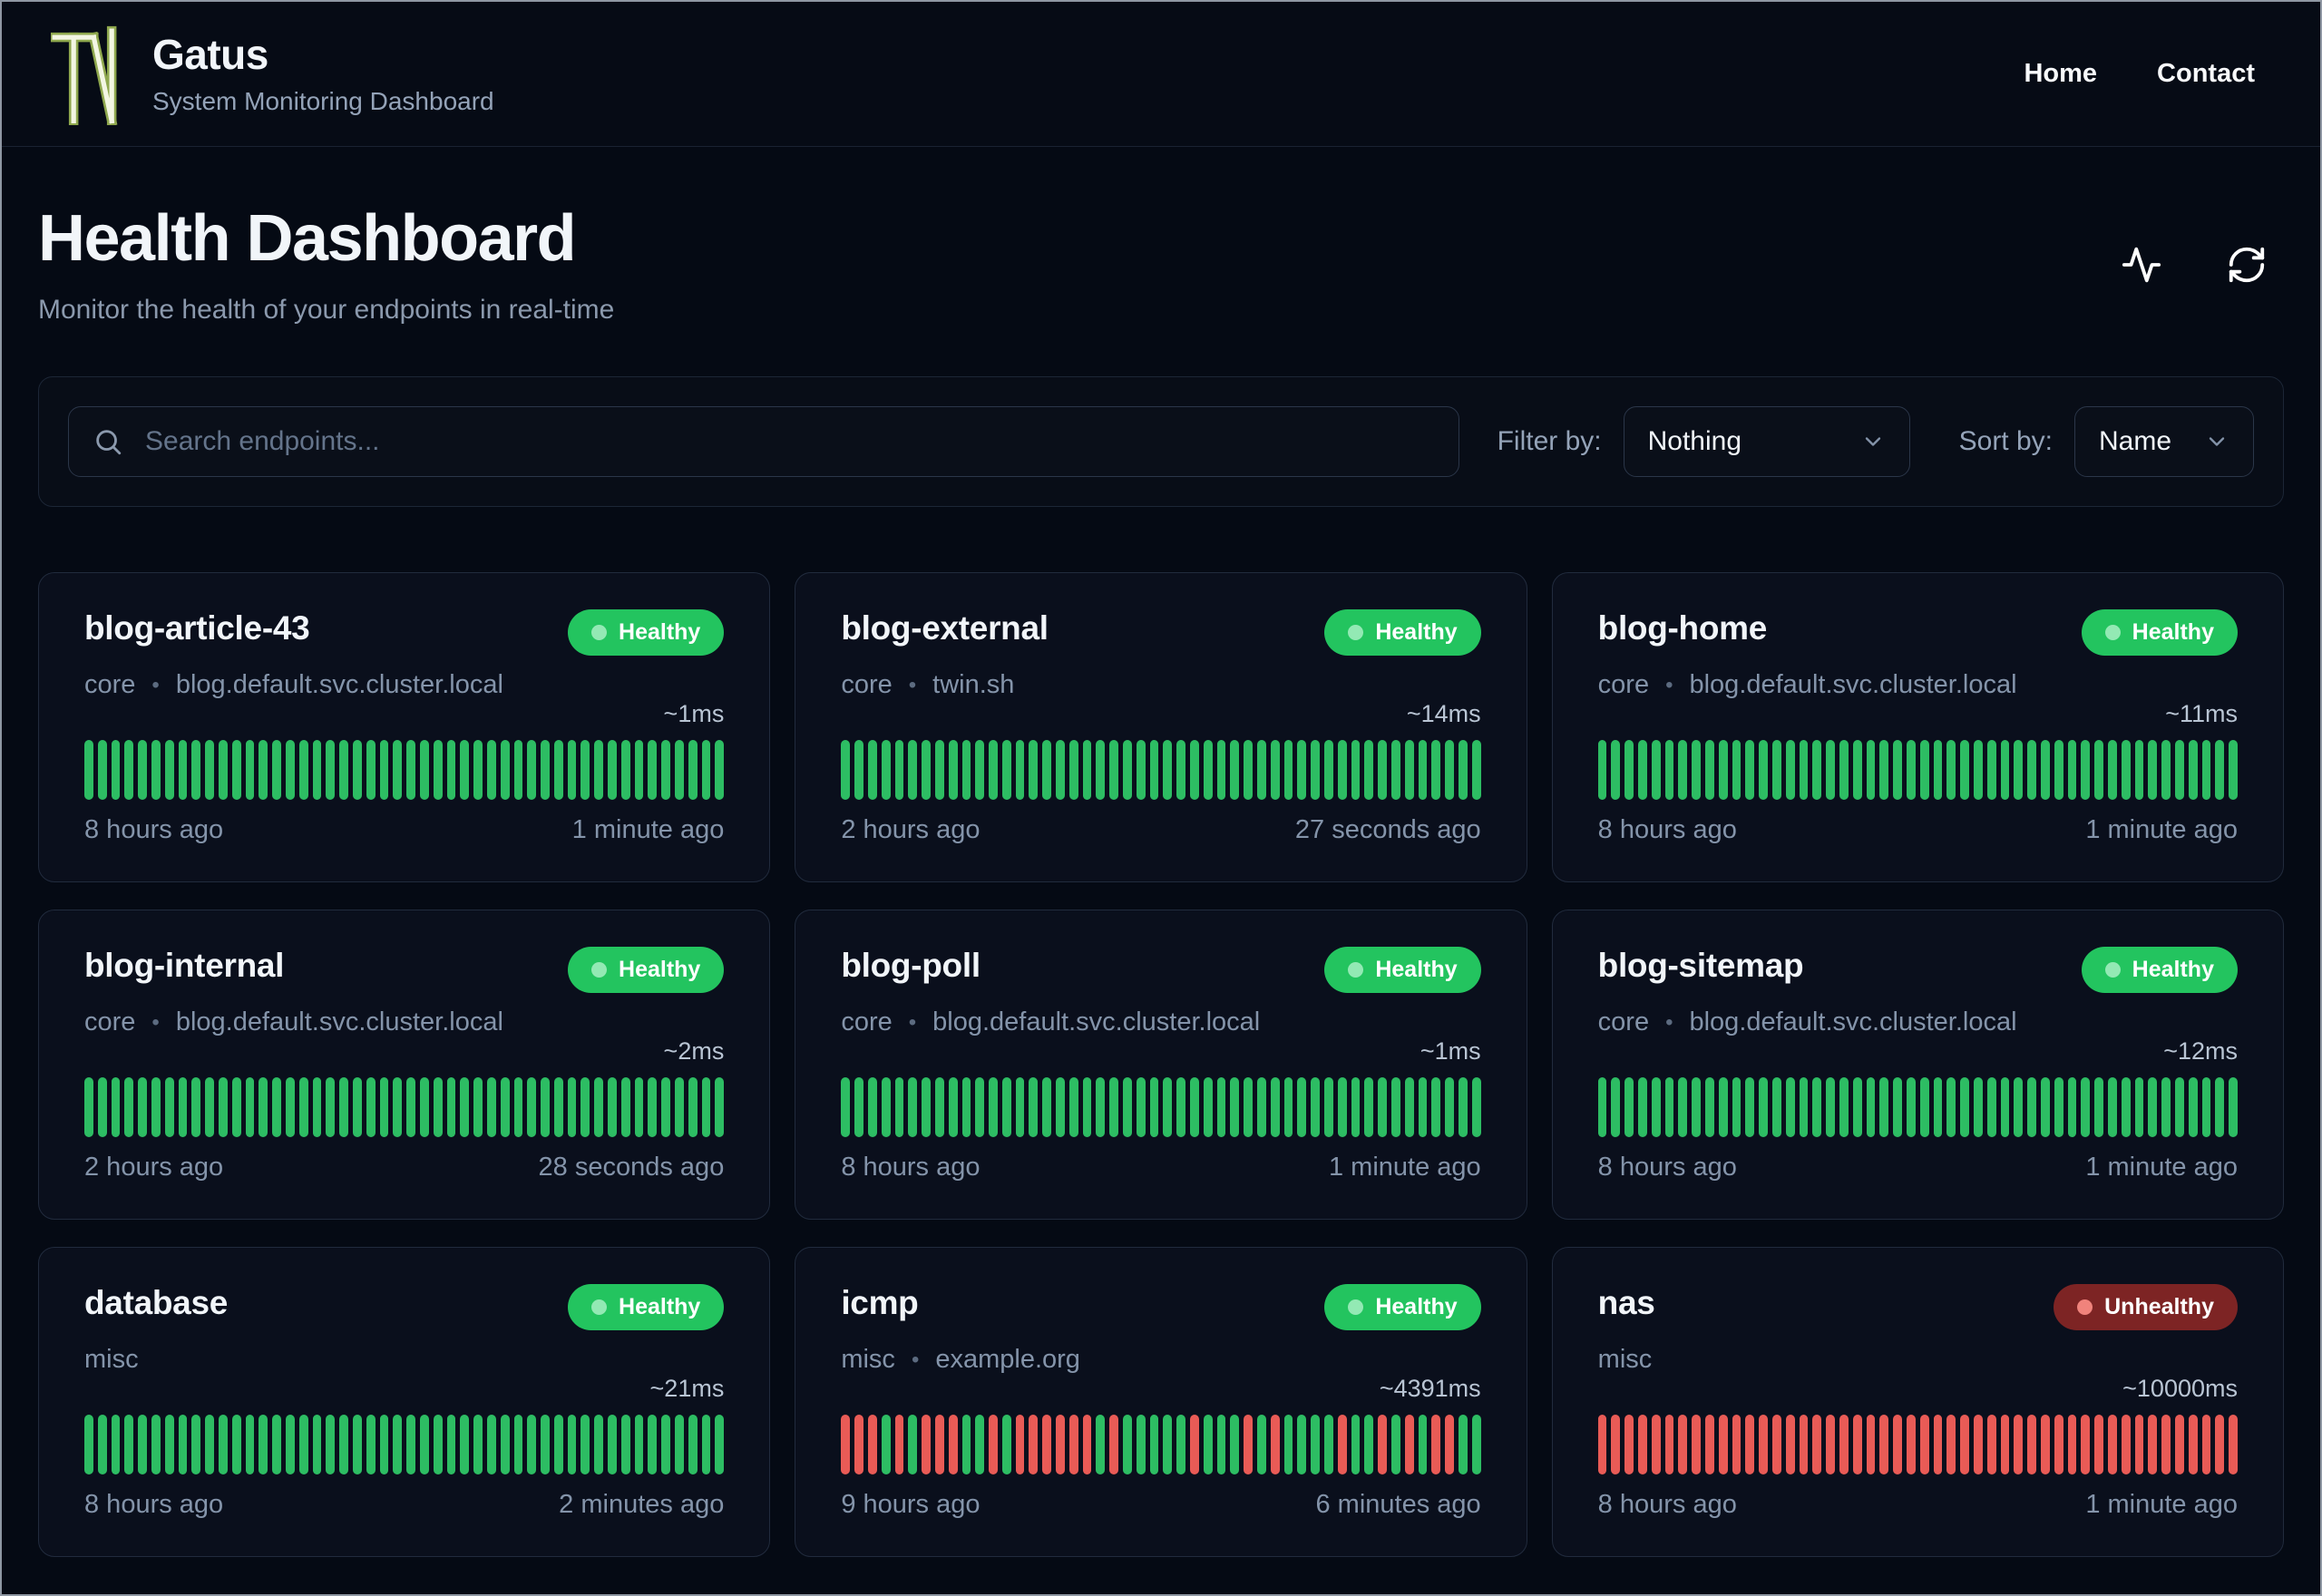 The height and width of the screenshot is (1596, 2322). Describe the element at coordinates (789, 442) in the screenshot. I see `search-input` at that location.